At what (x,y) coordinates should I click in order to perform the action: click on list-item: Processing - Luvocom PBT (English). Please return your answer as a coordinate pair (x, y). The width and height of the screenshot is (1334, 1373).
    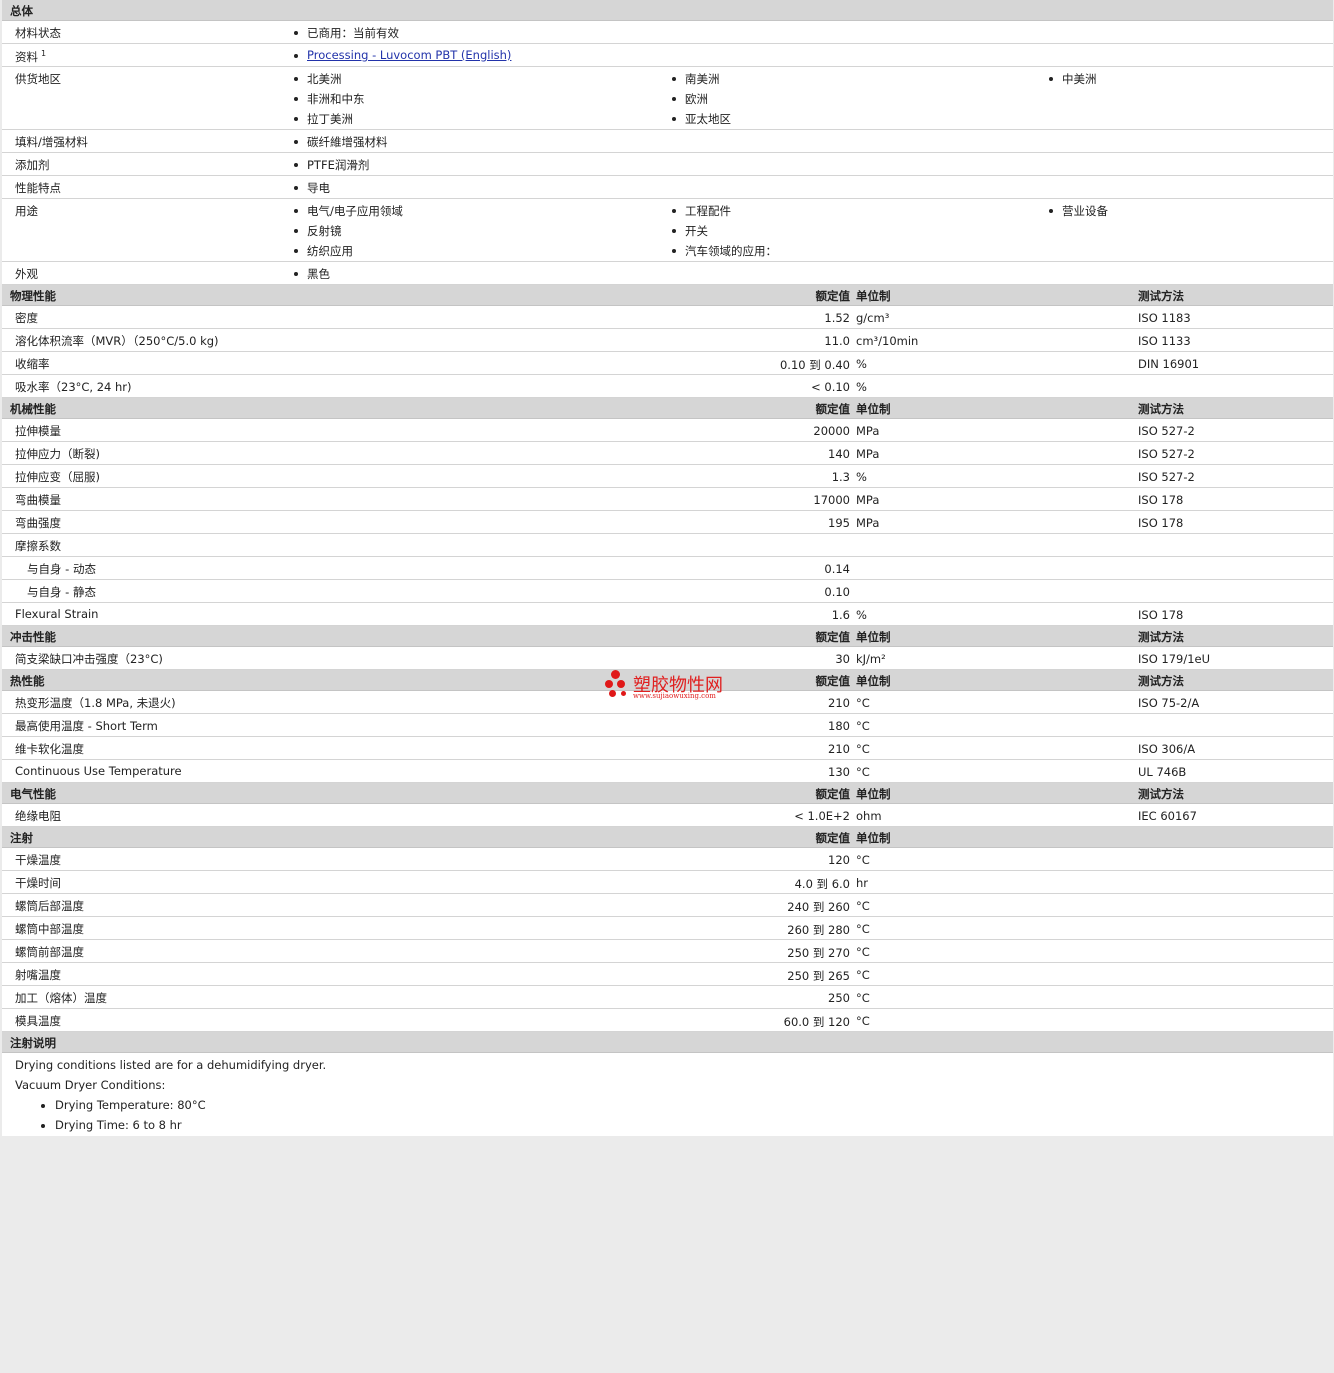
    Looking at the image, I should click on (402, 55).